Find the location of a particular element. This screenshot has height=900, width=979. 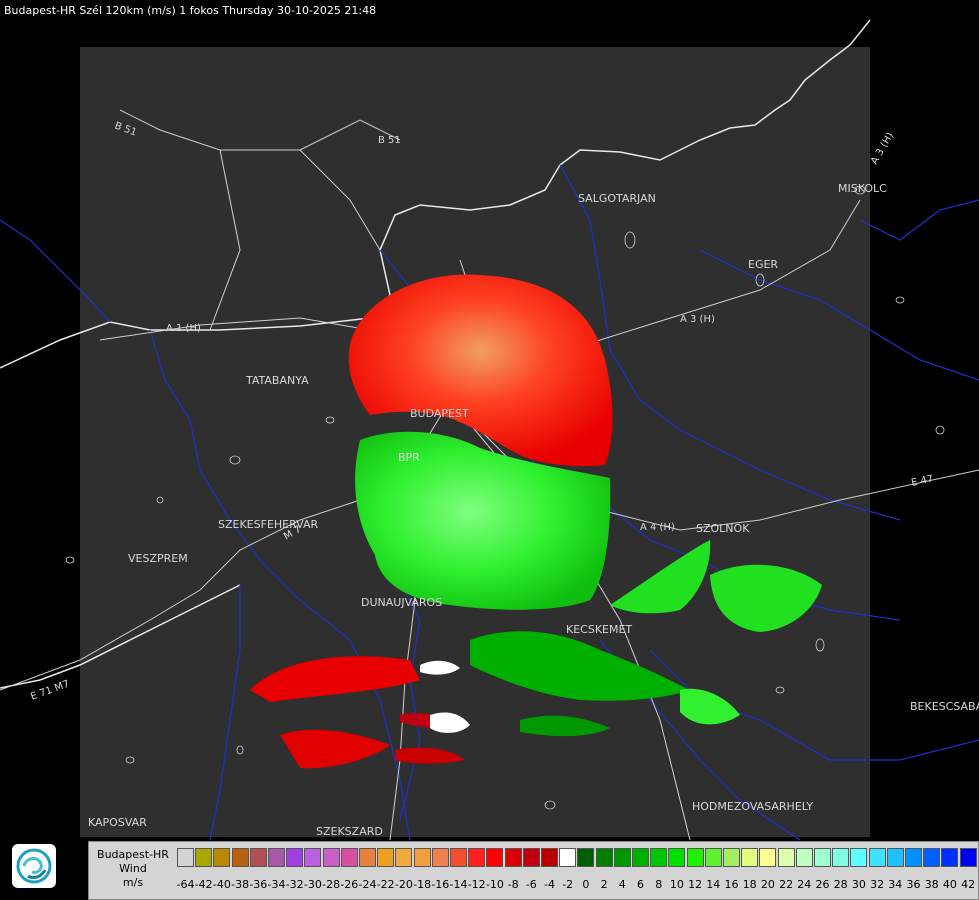

legend-radar-name: Budapest-HR is located at coordinates (133, 854).